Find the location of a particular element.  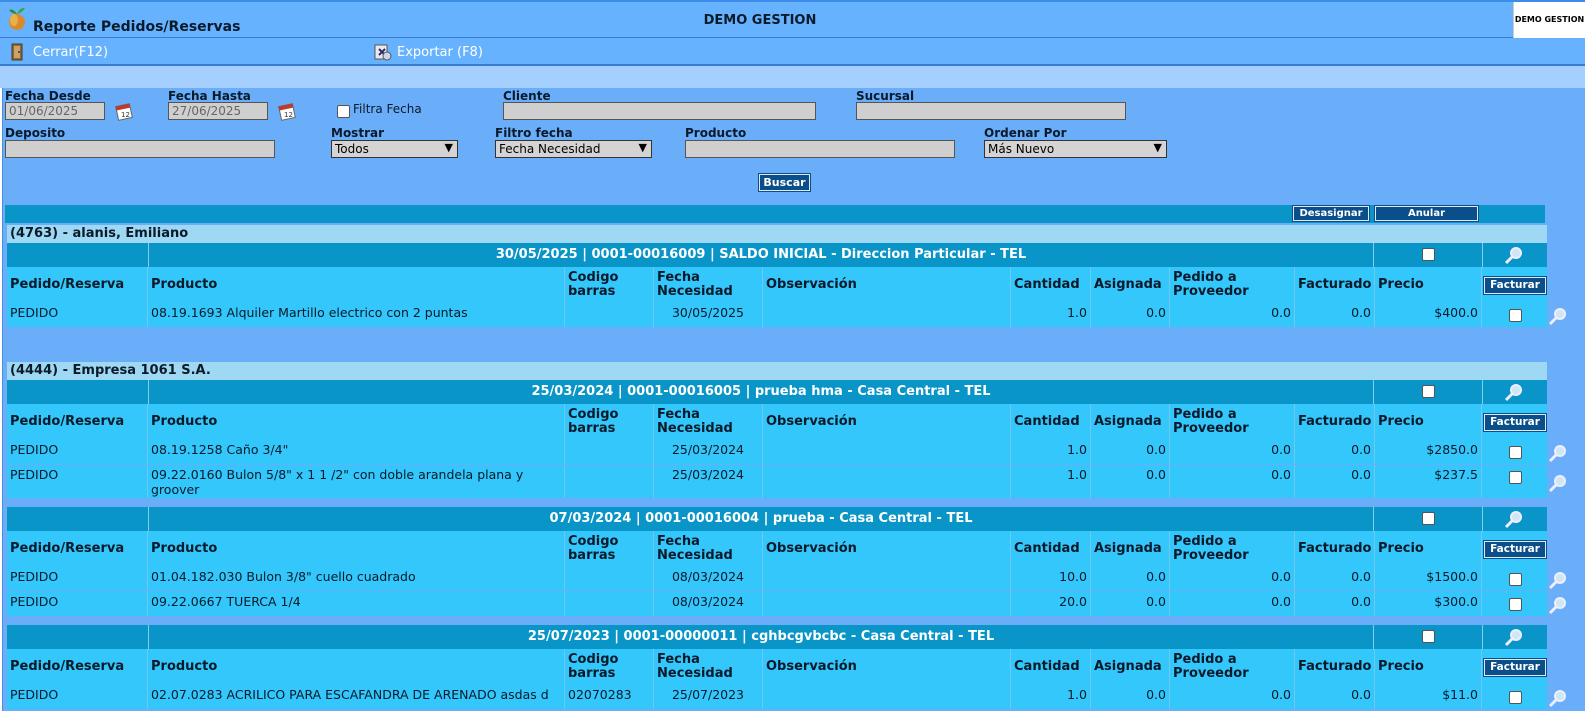

fecha-desde-input: 01/06/2025 is located at coordinates (55, 111).